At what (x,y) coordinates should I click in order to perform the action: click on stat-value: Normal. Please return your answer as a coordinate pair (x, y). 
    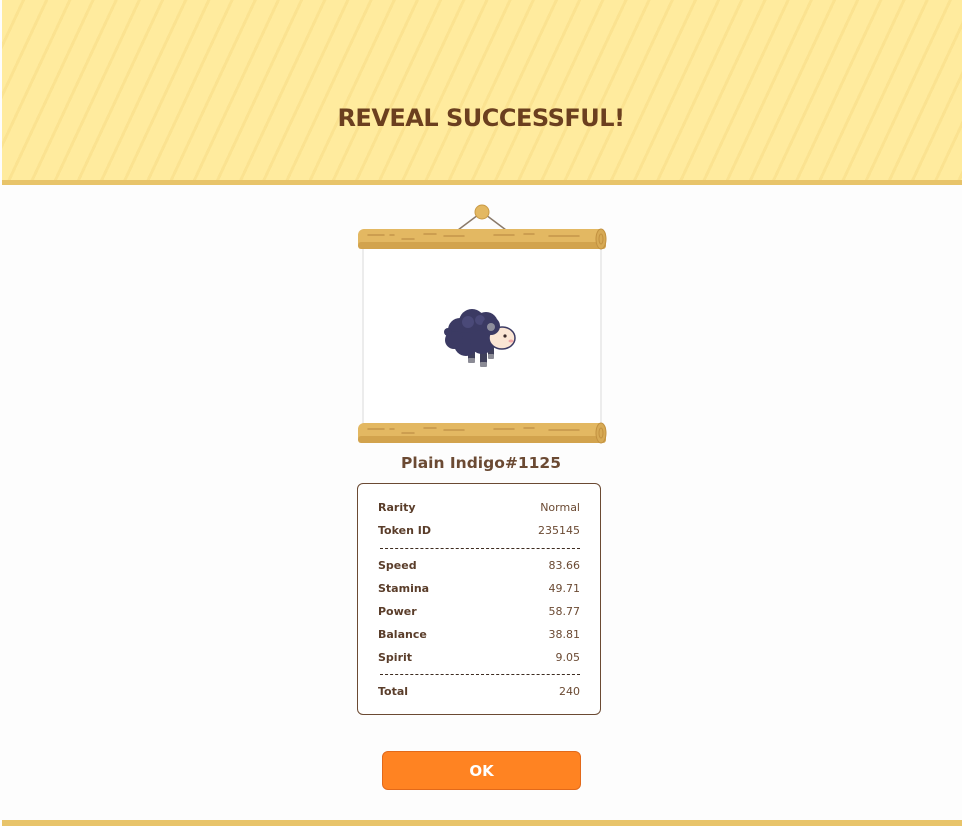
    Looking at the image, I should click on (560, 507).